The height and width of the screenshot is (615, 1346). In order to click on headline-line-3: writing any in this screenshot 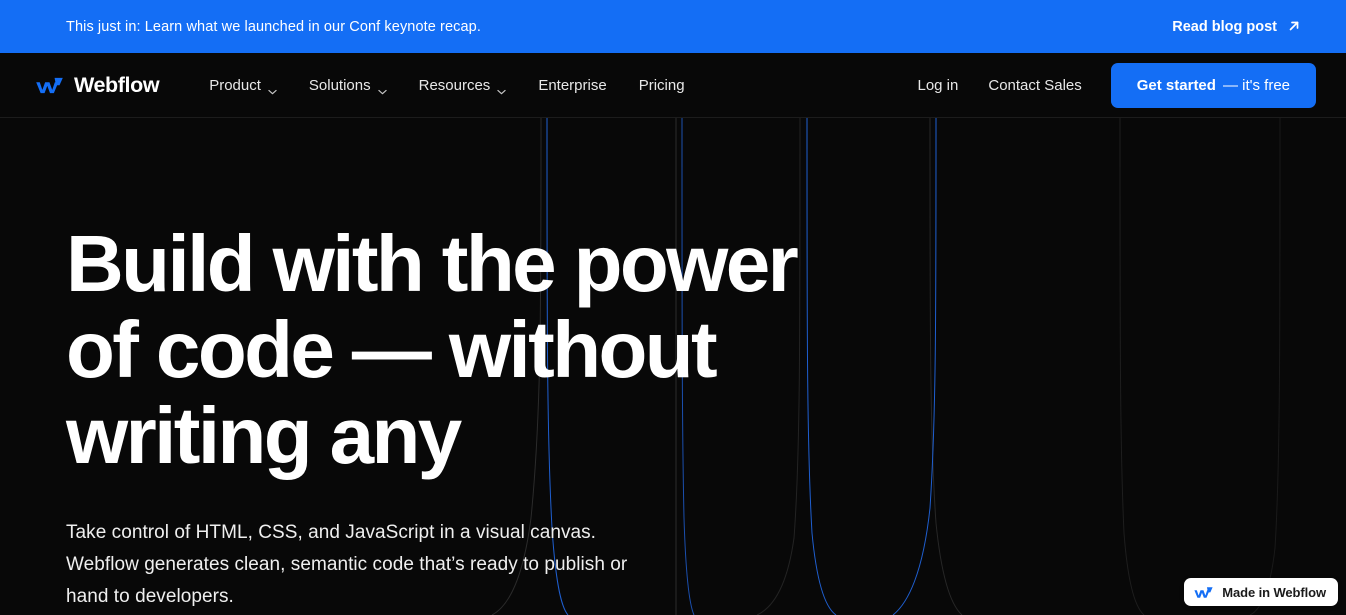, I will do `click(264, 435)`.